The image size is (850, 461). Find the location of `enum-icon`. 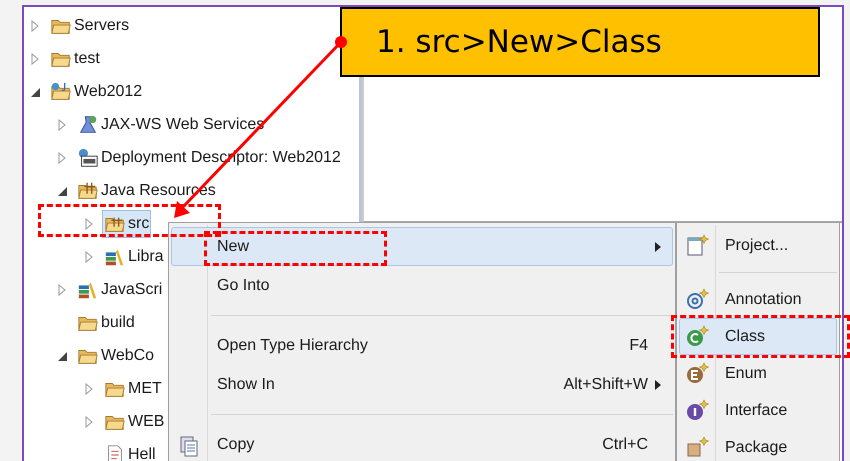

enum-icon is located at coordinates (697, 374).